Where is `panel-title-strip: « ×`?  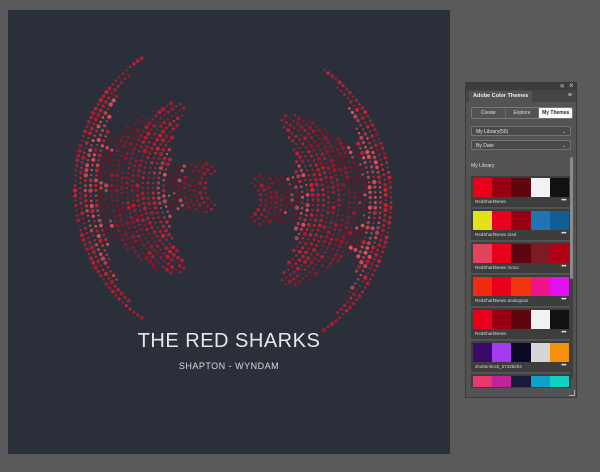 panel-title-strip: « × is located at coordinates (521, 85).